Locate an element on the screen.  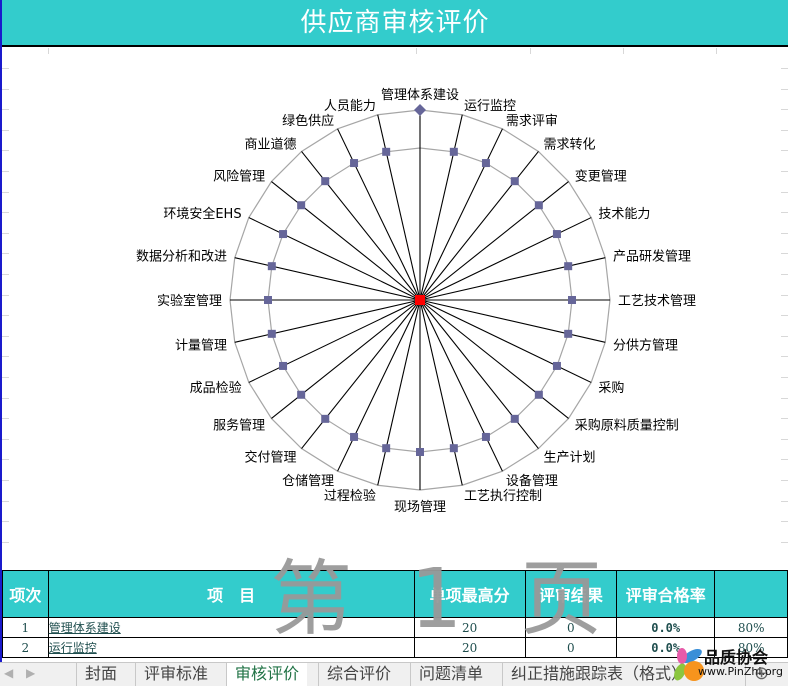
header-max-score: 单项最高分 is located at coordinates (469, 594).